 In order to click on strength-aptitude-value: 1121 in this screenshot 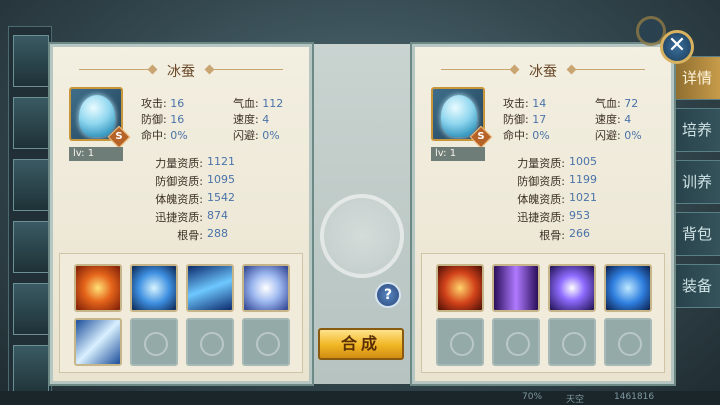, I will do `click(221, 161)`.